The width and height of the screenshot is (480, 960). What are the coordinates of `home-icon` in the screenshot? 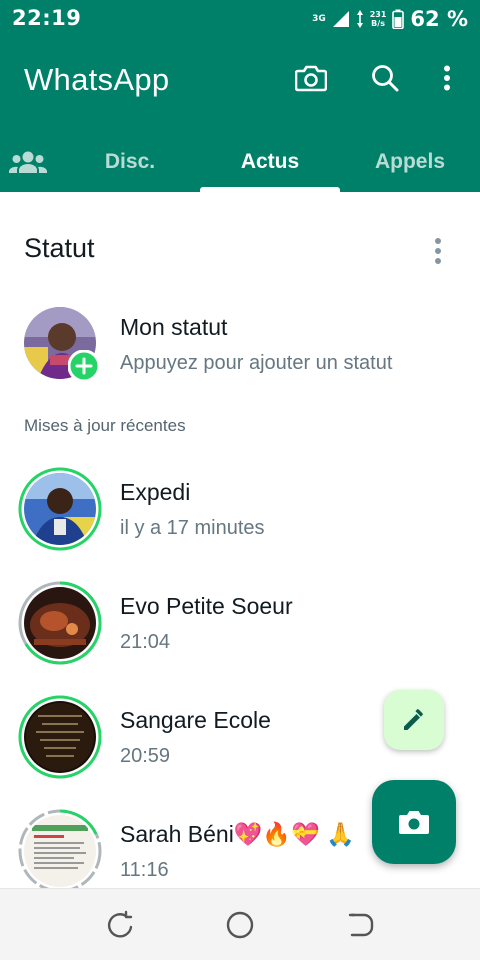 It's located at (240, 925).